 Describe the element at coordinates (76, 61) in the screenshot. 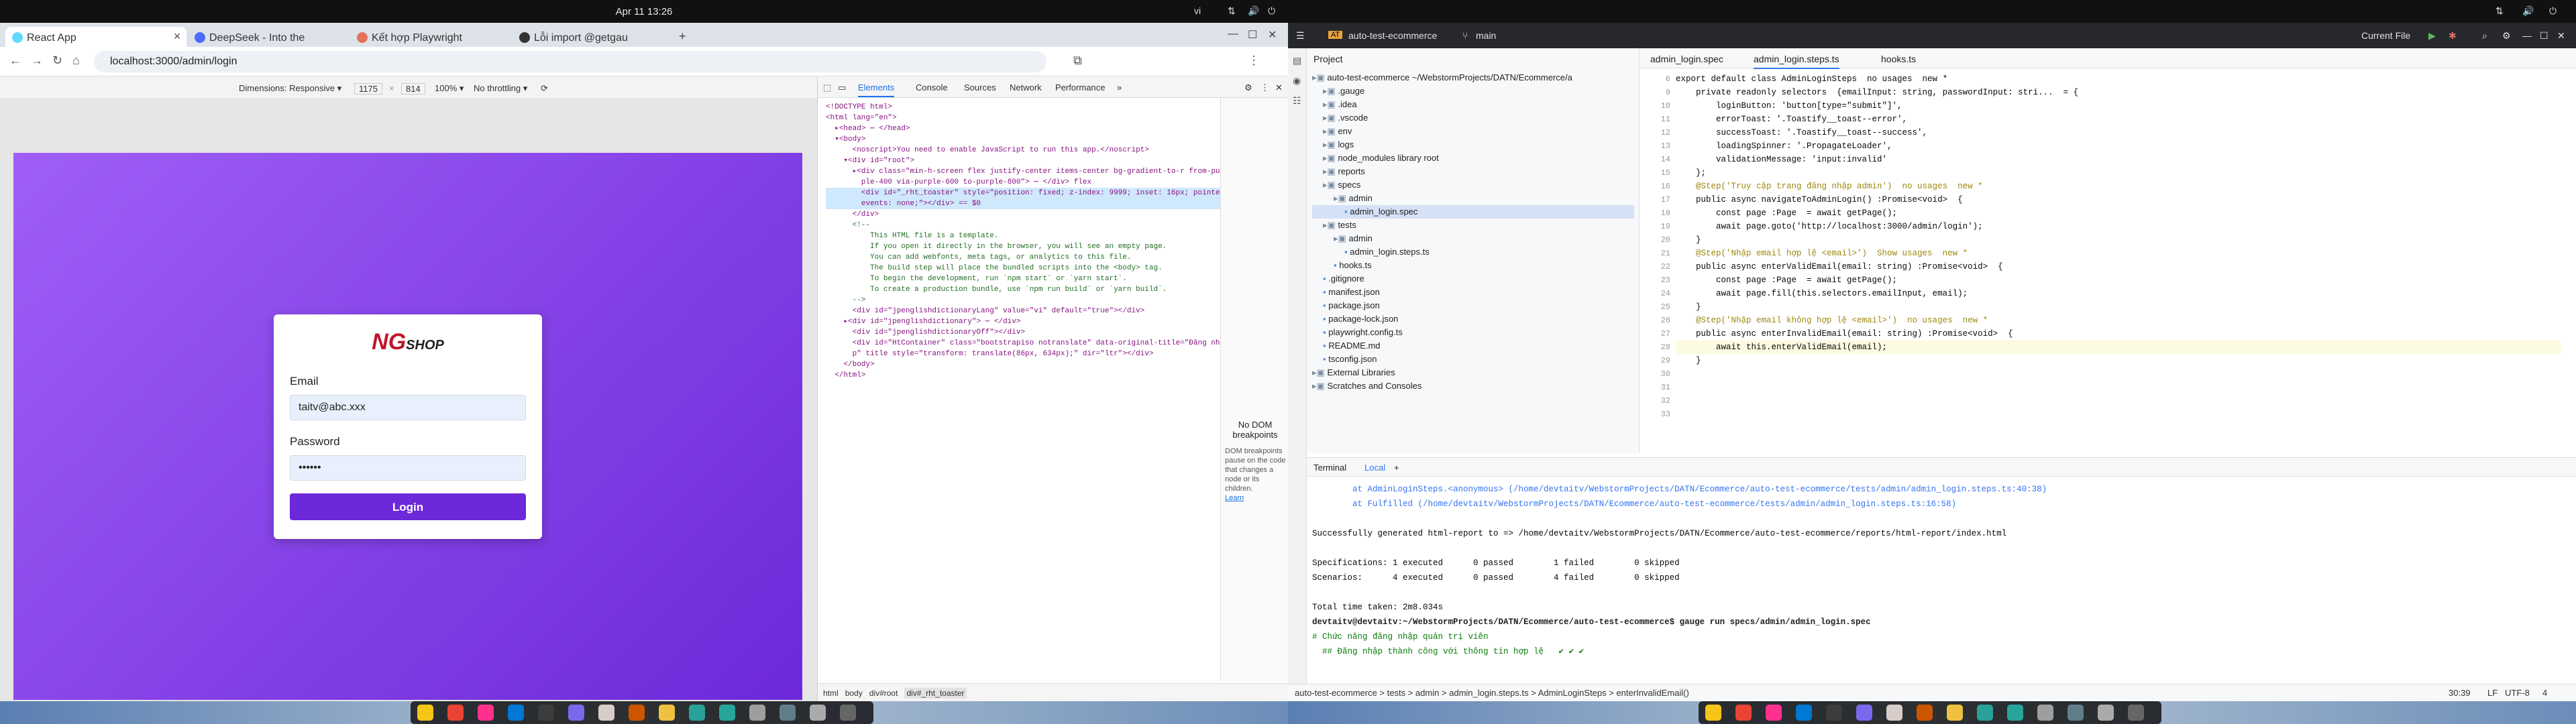

I see `home-icon: ⌂` at that location.